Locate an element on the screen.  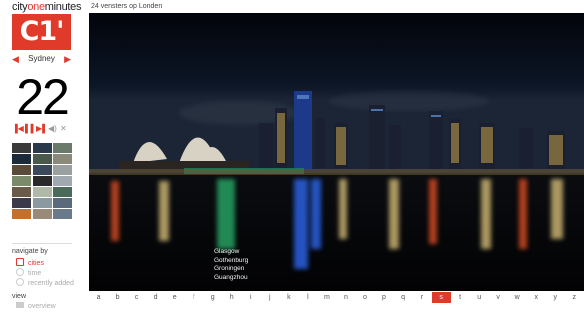
city-list: Glasgow Gothenburg Groningen Guangzhou is located at coordinates (231, 265).